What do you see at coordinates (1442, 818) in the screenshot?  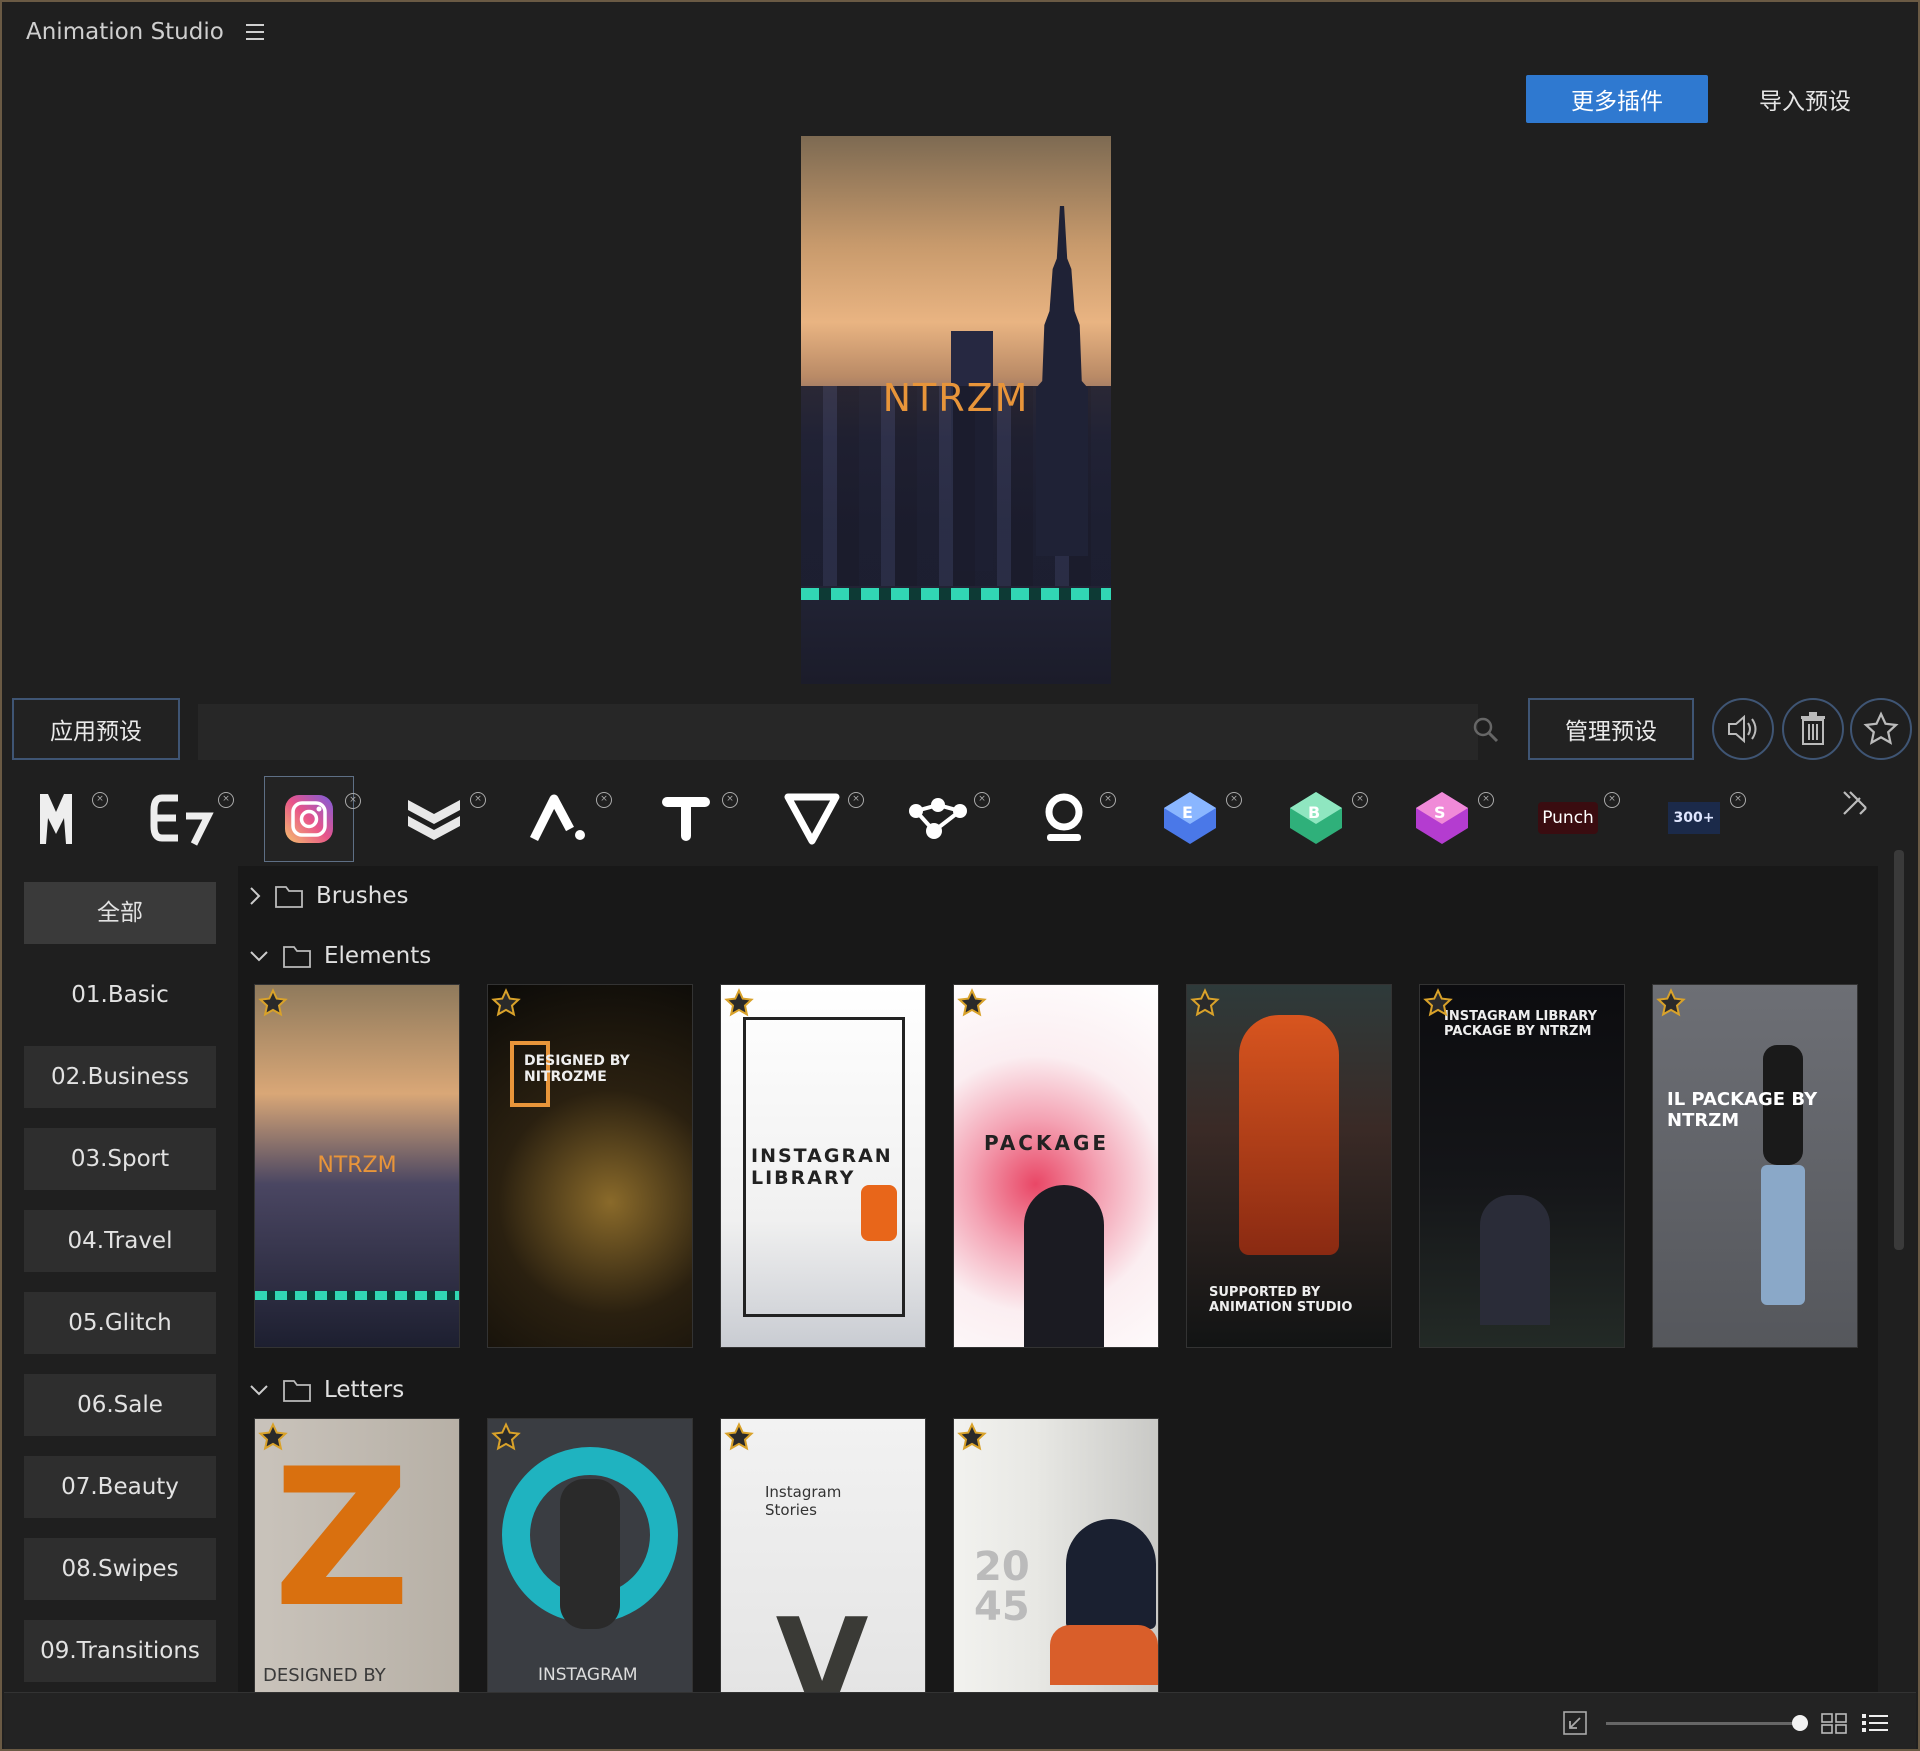 I see `s-3d-icon: S` at bounding box center [1442, 818].